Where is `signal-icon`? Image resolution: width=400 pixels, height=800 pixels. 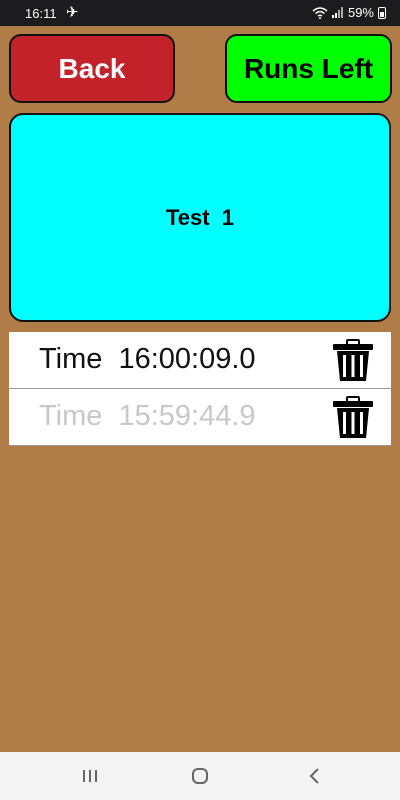 signal-icon is located at coordinates (337, 12).